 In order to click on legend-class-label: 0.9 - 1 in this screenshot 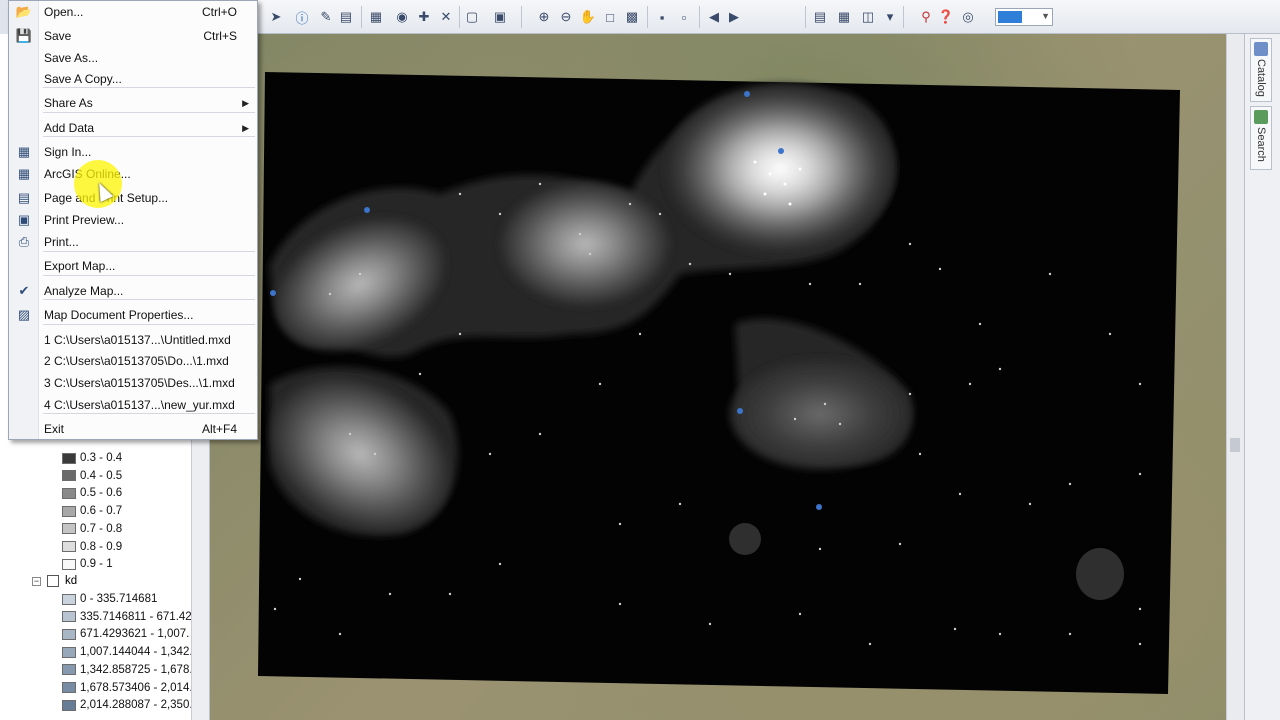, I will do `click(96, 564)`.